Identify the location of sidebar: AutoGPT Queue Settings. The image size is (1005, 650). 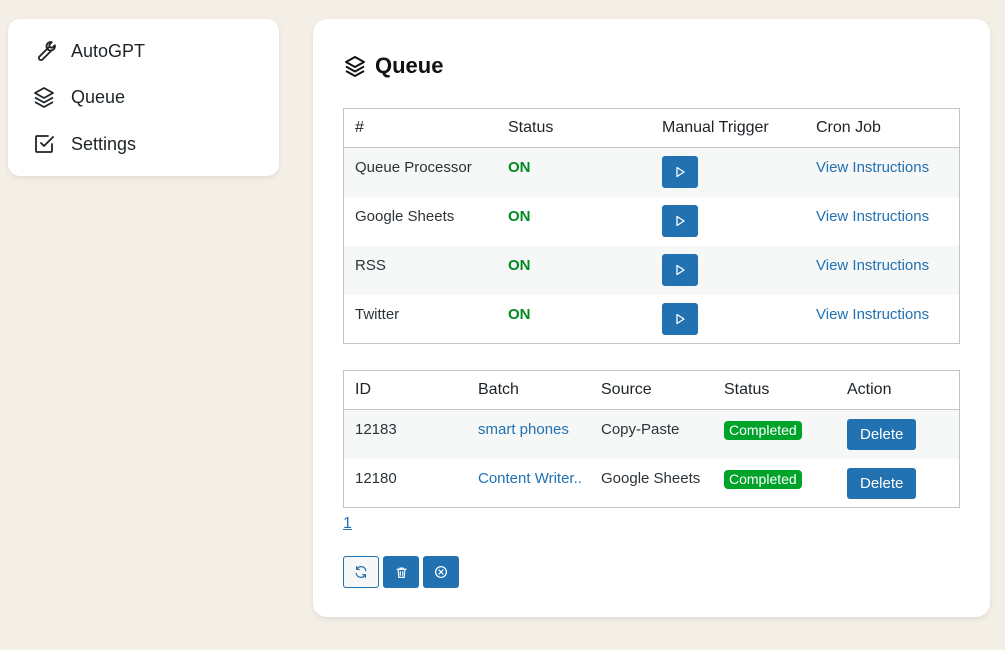
(143, 97).